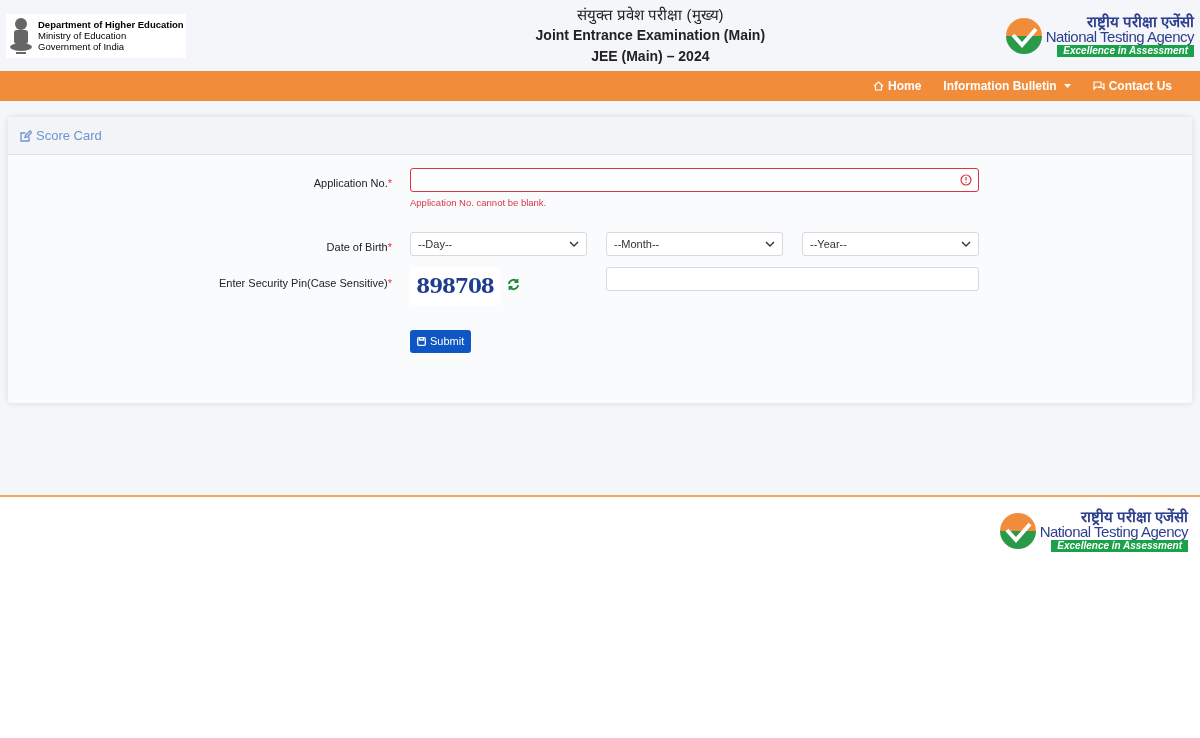 The width and height of the screenshot is (1200, 738). I want to click on save-icon, so click(421, 341).